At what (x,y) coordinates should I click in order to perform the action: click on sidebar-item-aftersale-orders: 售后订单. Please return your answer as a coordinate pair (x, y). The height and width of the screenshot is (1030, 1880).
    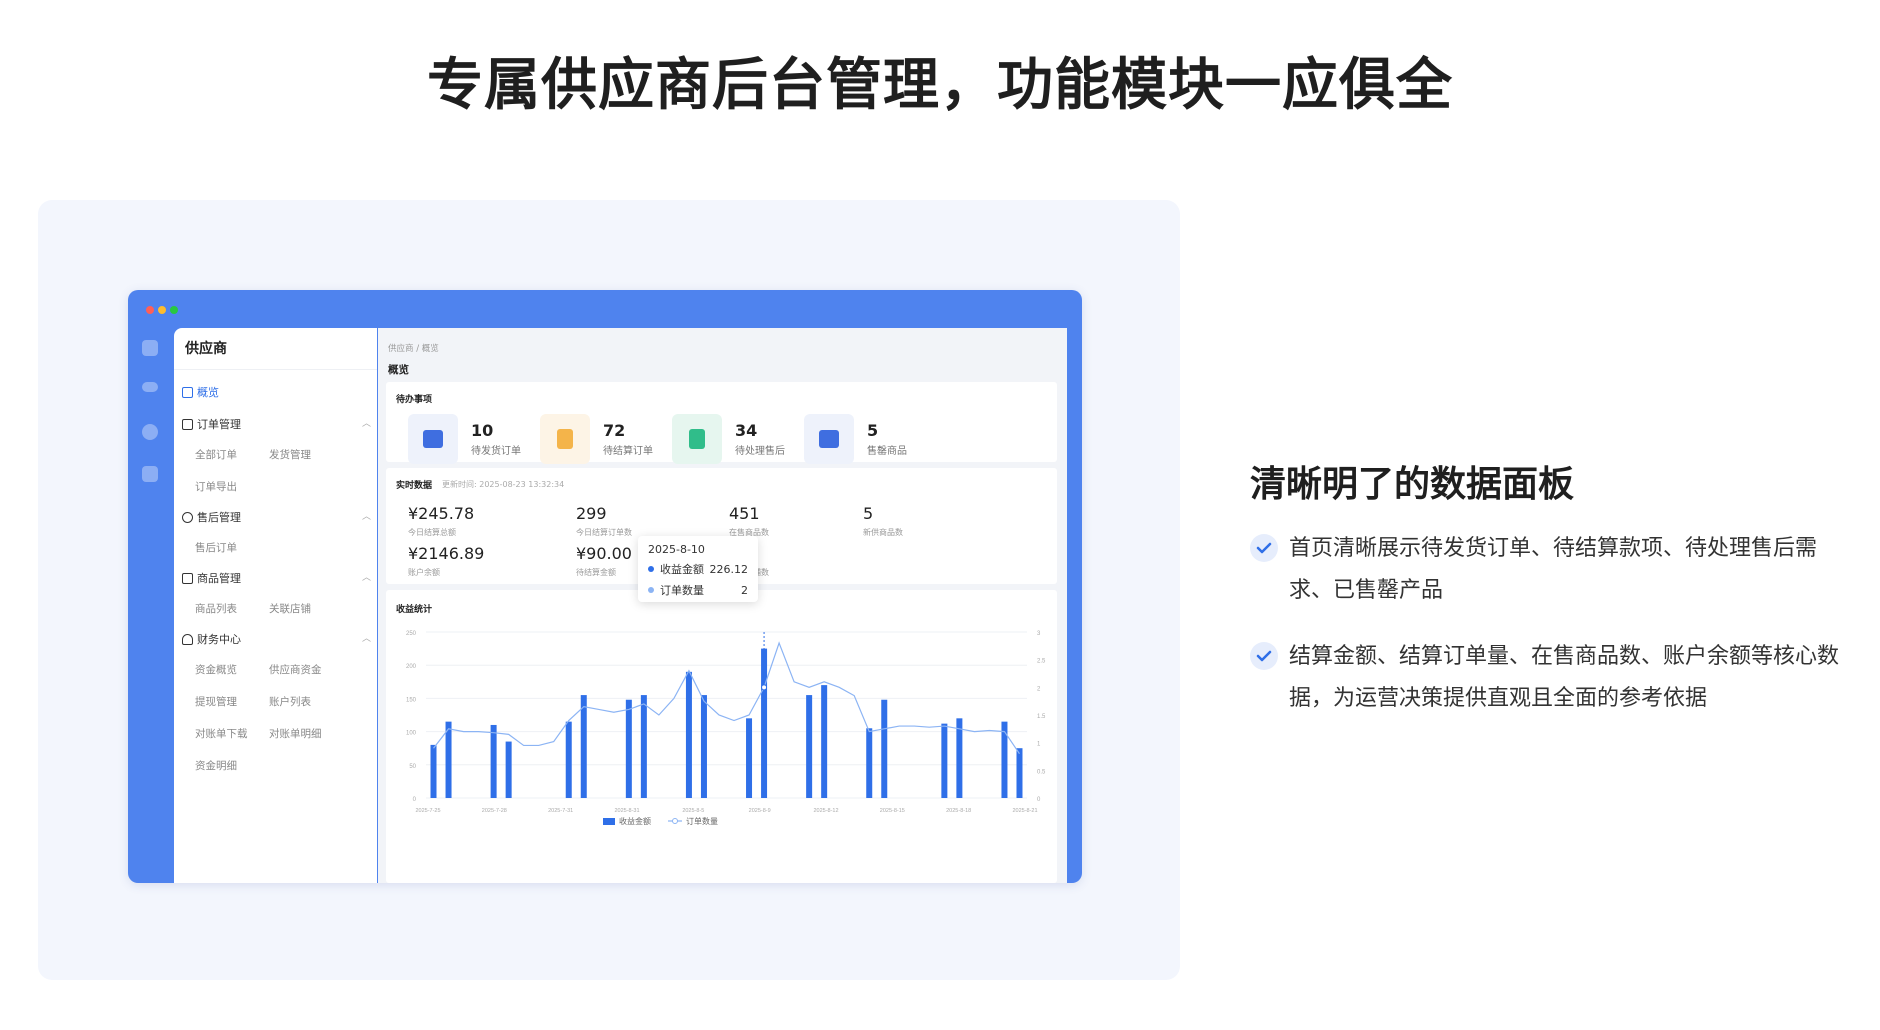
    Looking at the image, I should click on (216, 547).